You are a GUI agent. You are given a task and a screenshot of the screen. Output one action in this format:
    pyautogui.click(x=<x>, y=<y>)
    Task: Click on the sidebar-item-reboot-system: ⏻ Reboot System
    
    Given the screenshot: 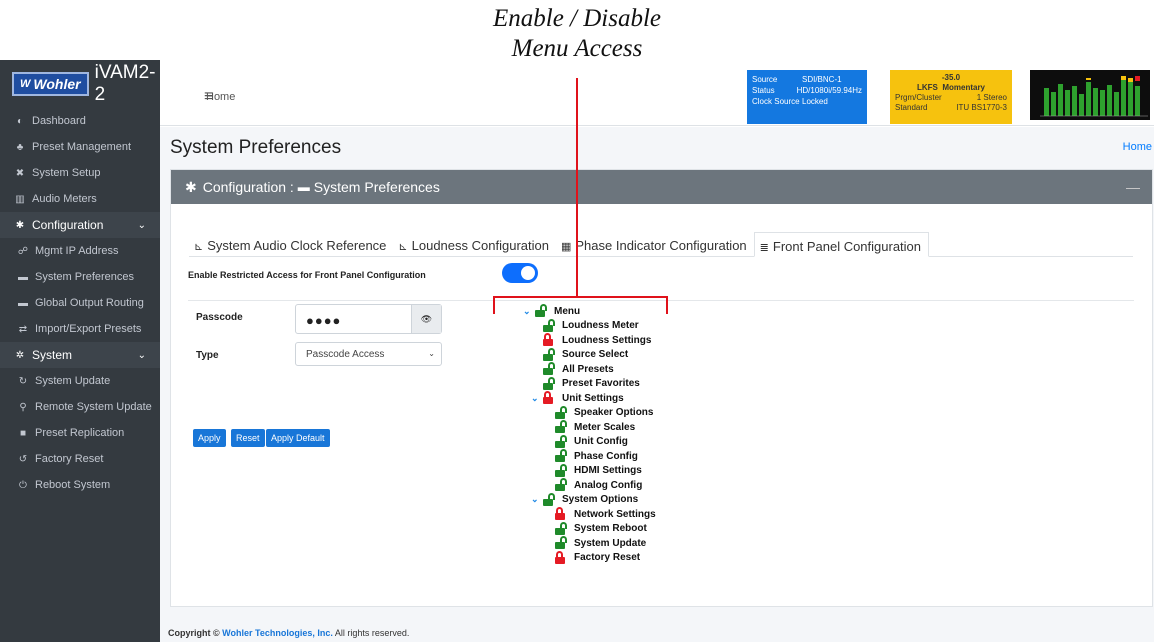 What is the action you would take?
    pyautogui.click(x=80, y=485)
    